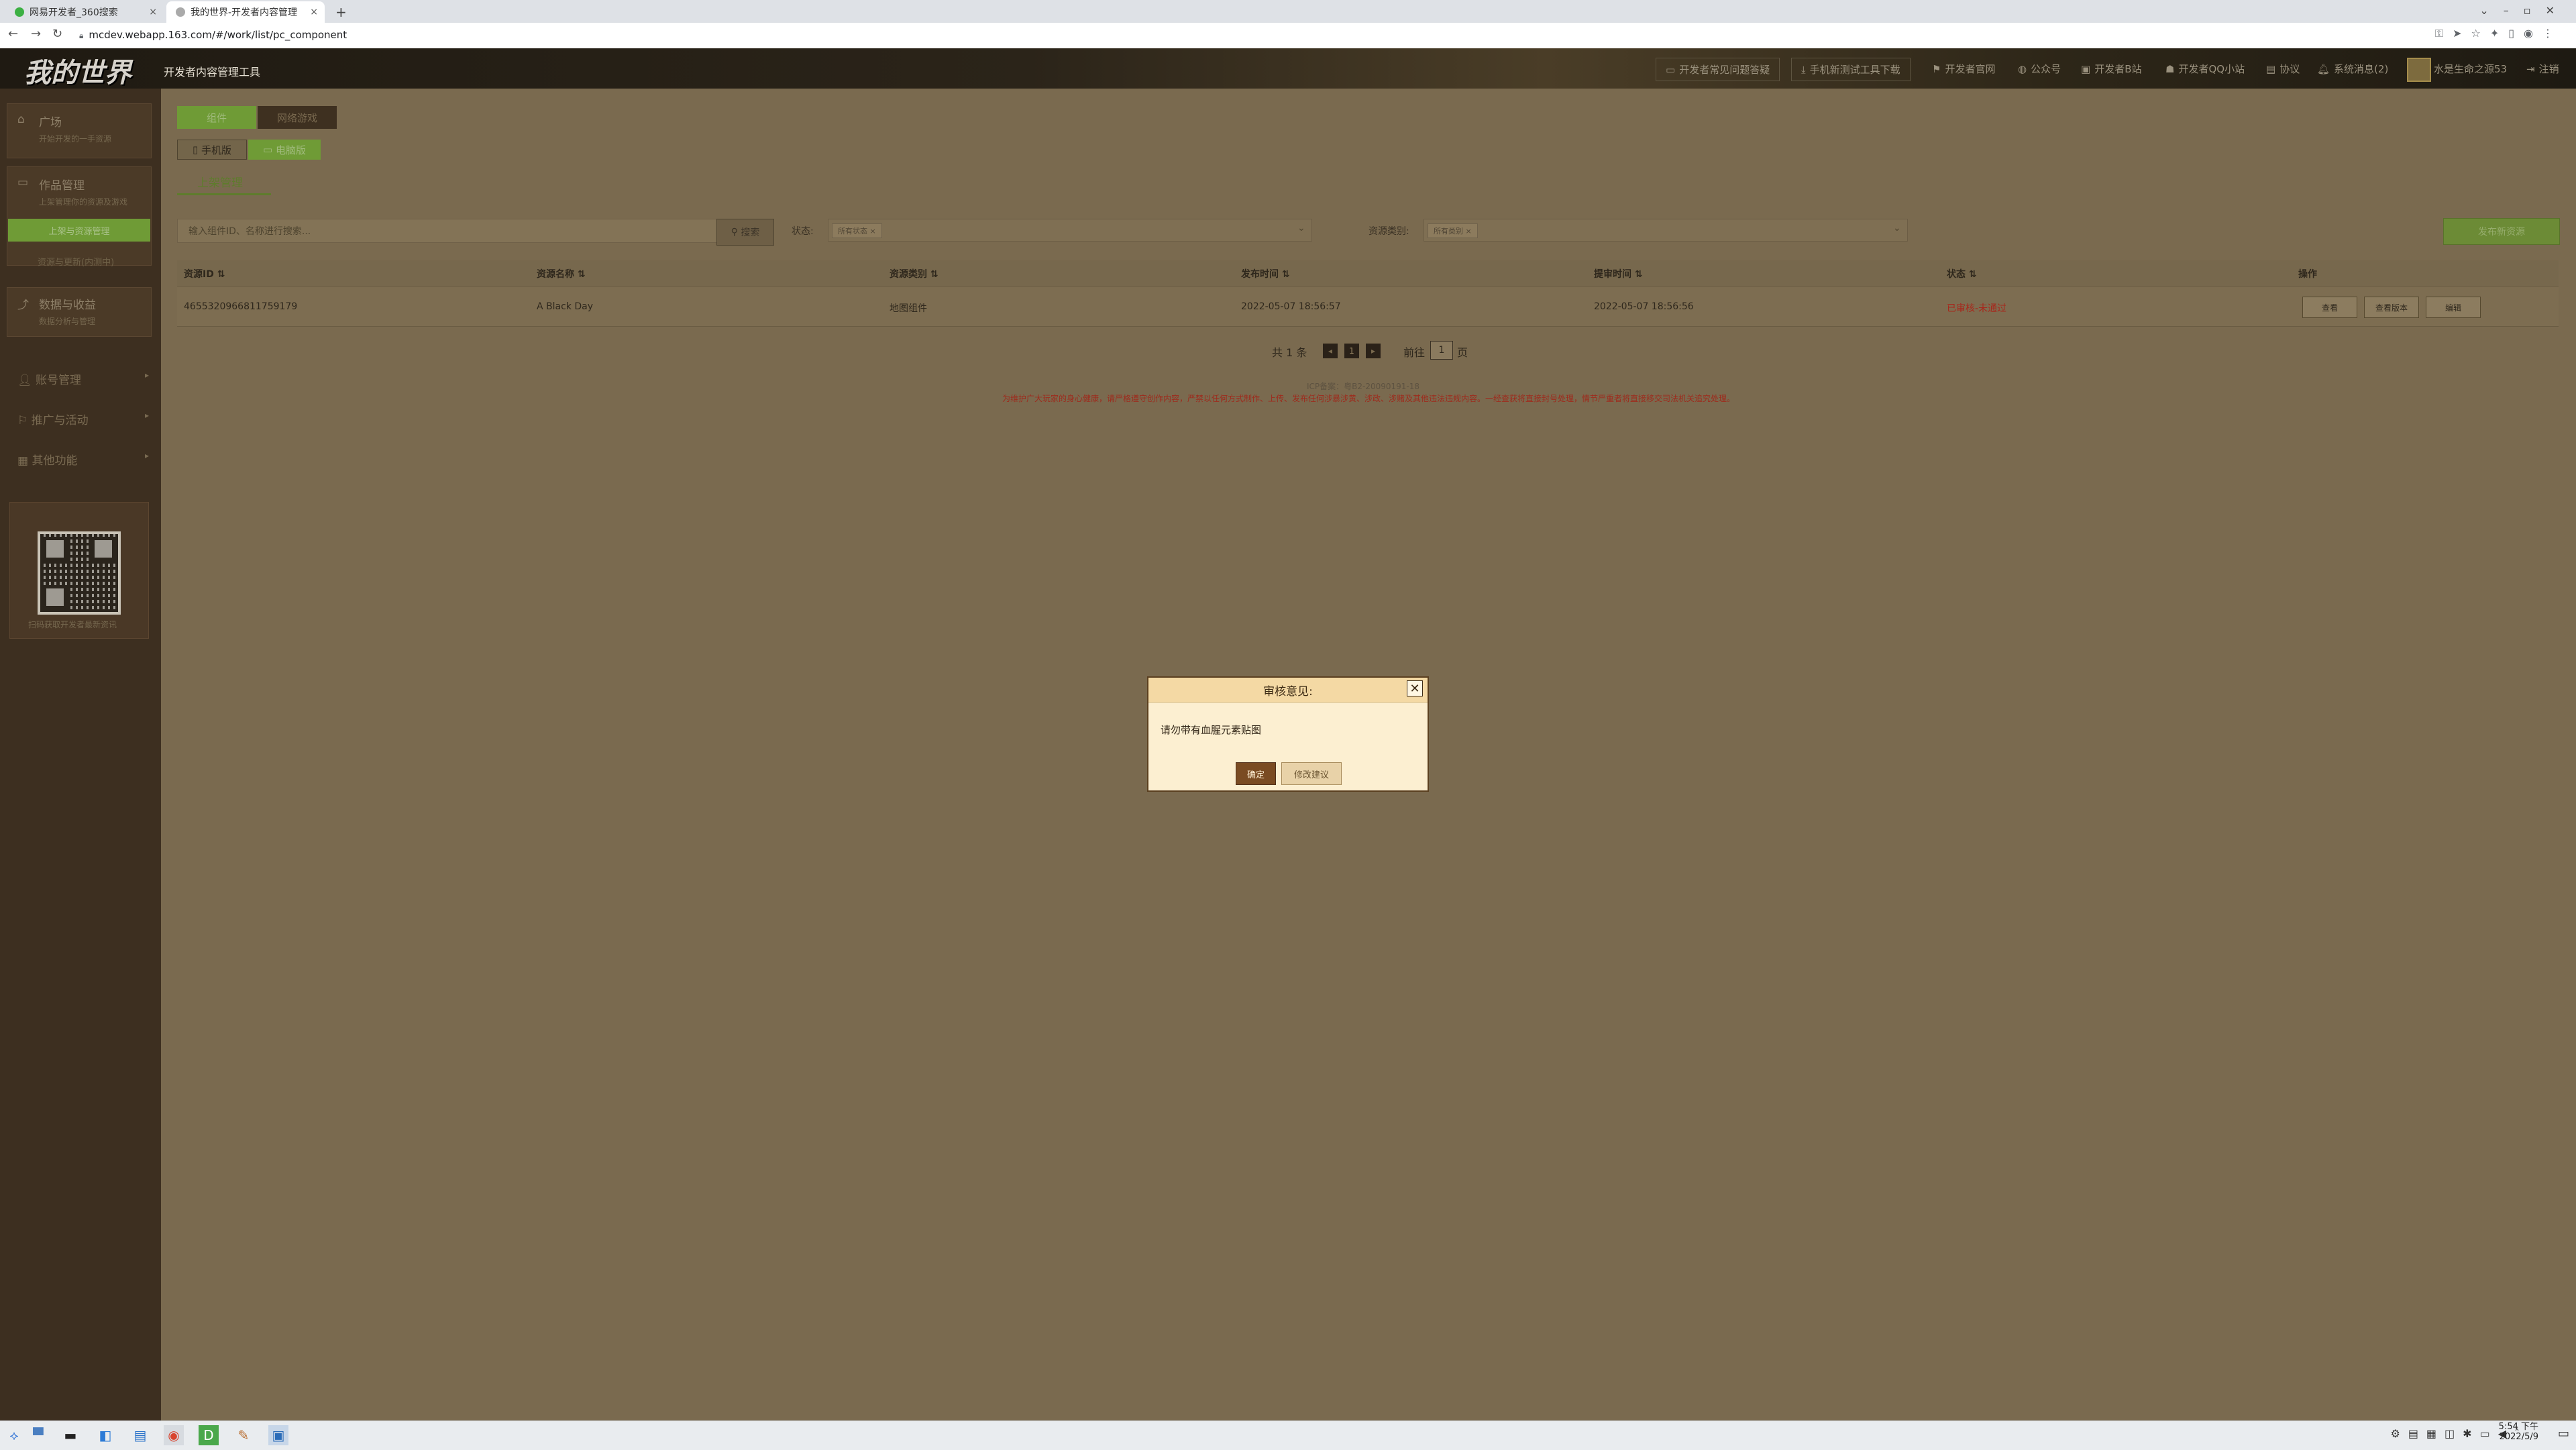 The width and height of the screenshot is (2576, 1450). Describe the element at coordinates (220, 181) in the screenshot. I see `tab-listing-management: 上架管理` at that location.